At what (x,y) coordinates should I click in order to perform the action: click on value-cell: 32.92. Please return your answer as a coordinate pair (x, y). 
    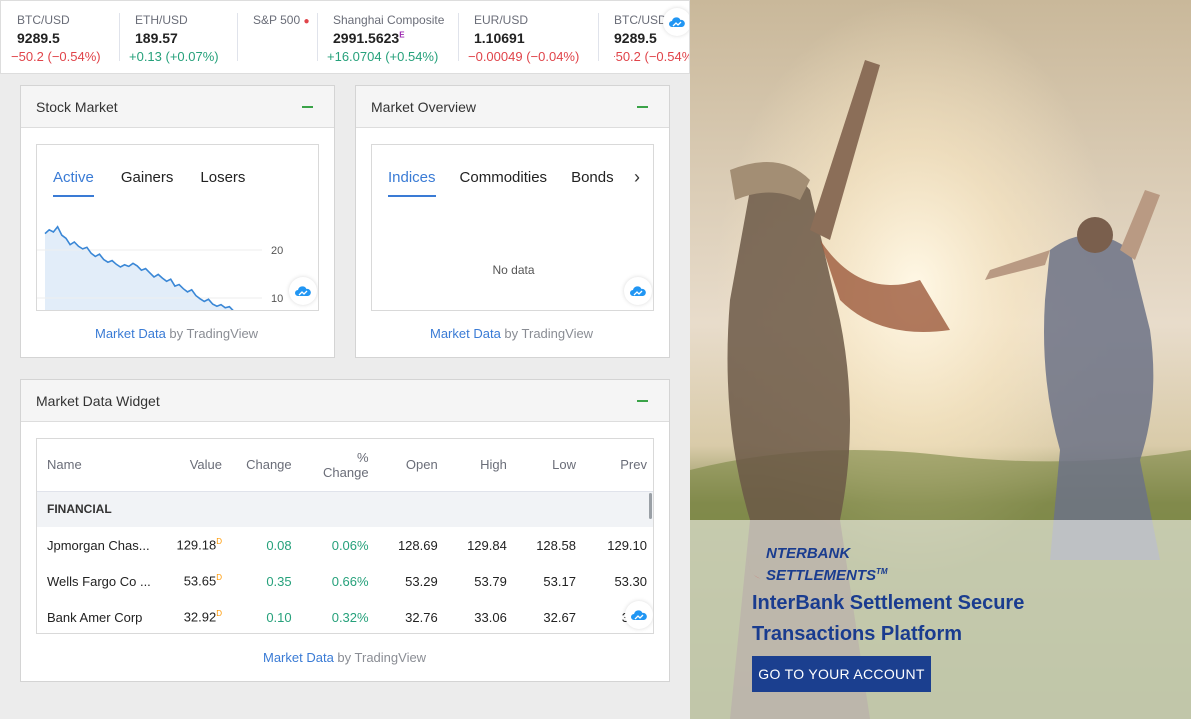
    Looking at the image, I should click on (200, 617).